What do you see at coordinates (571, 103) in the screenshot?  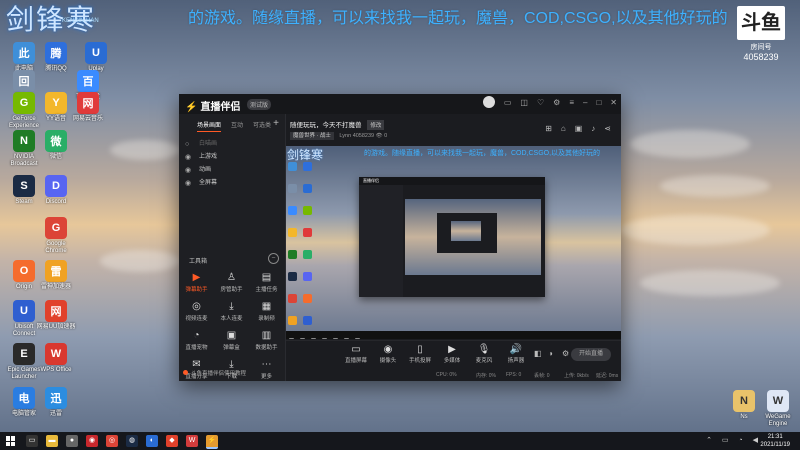 I see `menu-icon: ≡` at bounding box center [571, 103].